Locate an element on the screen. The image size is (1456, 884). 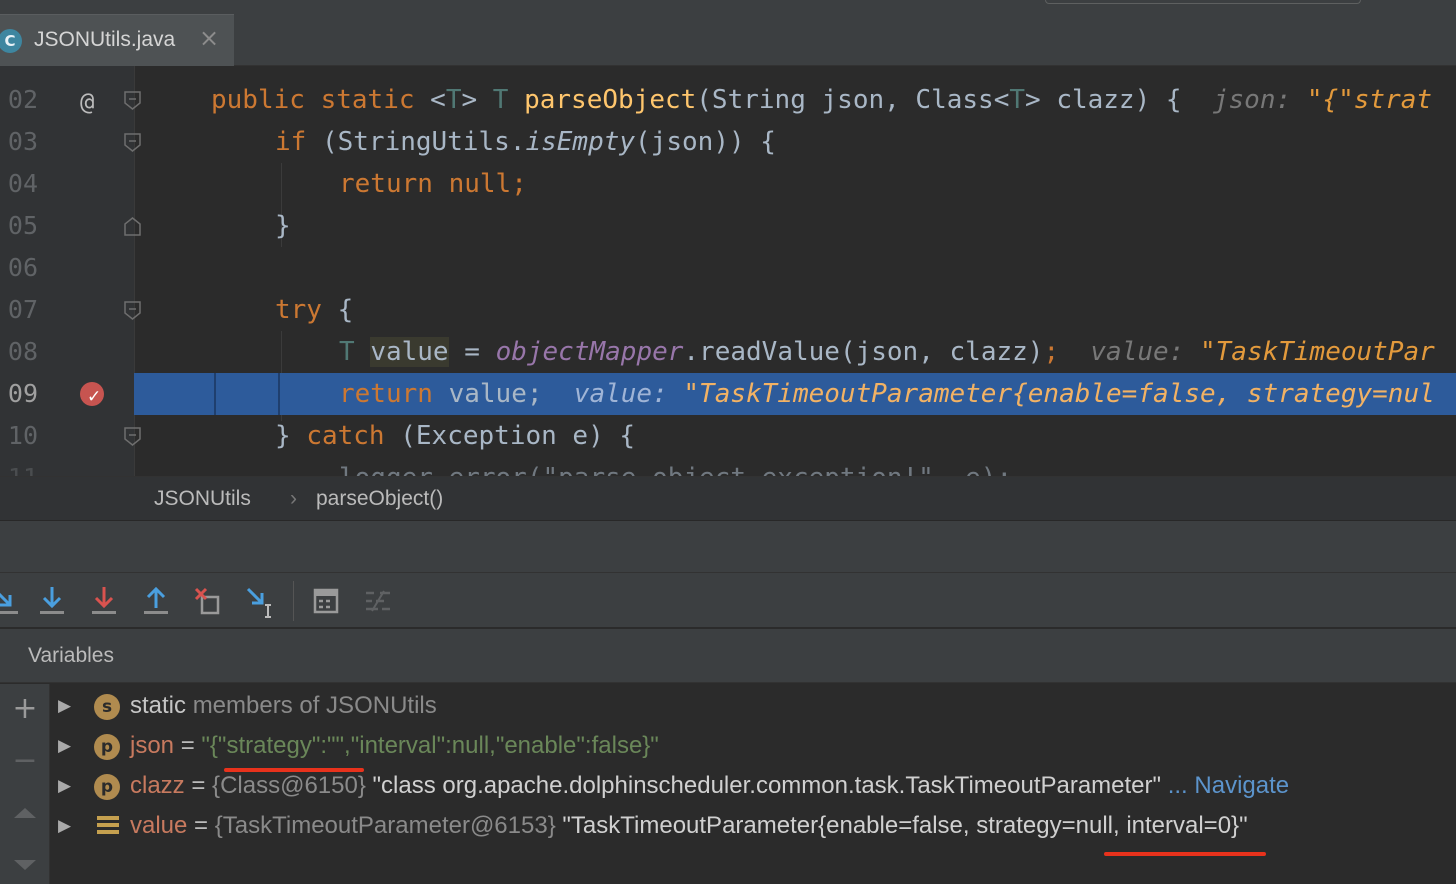
breadcrumb-method: parseObject() is located at coordinates (379, 499).